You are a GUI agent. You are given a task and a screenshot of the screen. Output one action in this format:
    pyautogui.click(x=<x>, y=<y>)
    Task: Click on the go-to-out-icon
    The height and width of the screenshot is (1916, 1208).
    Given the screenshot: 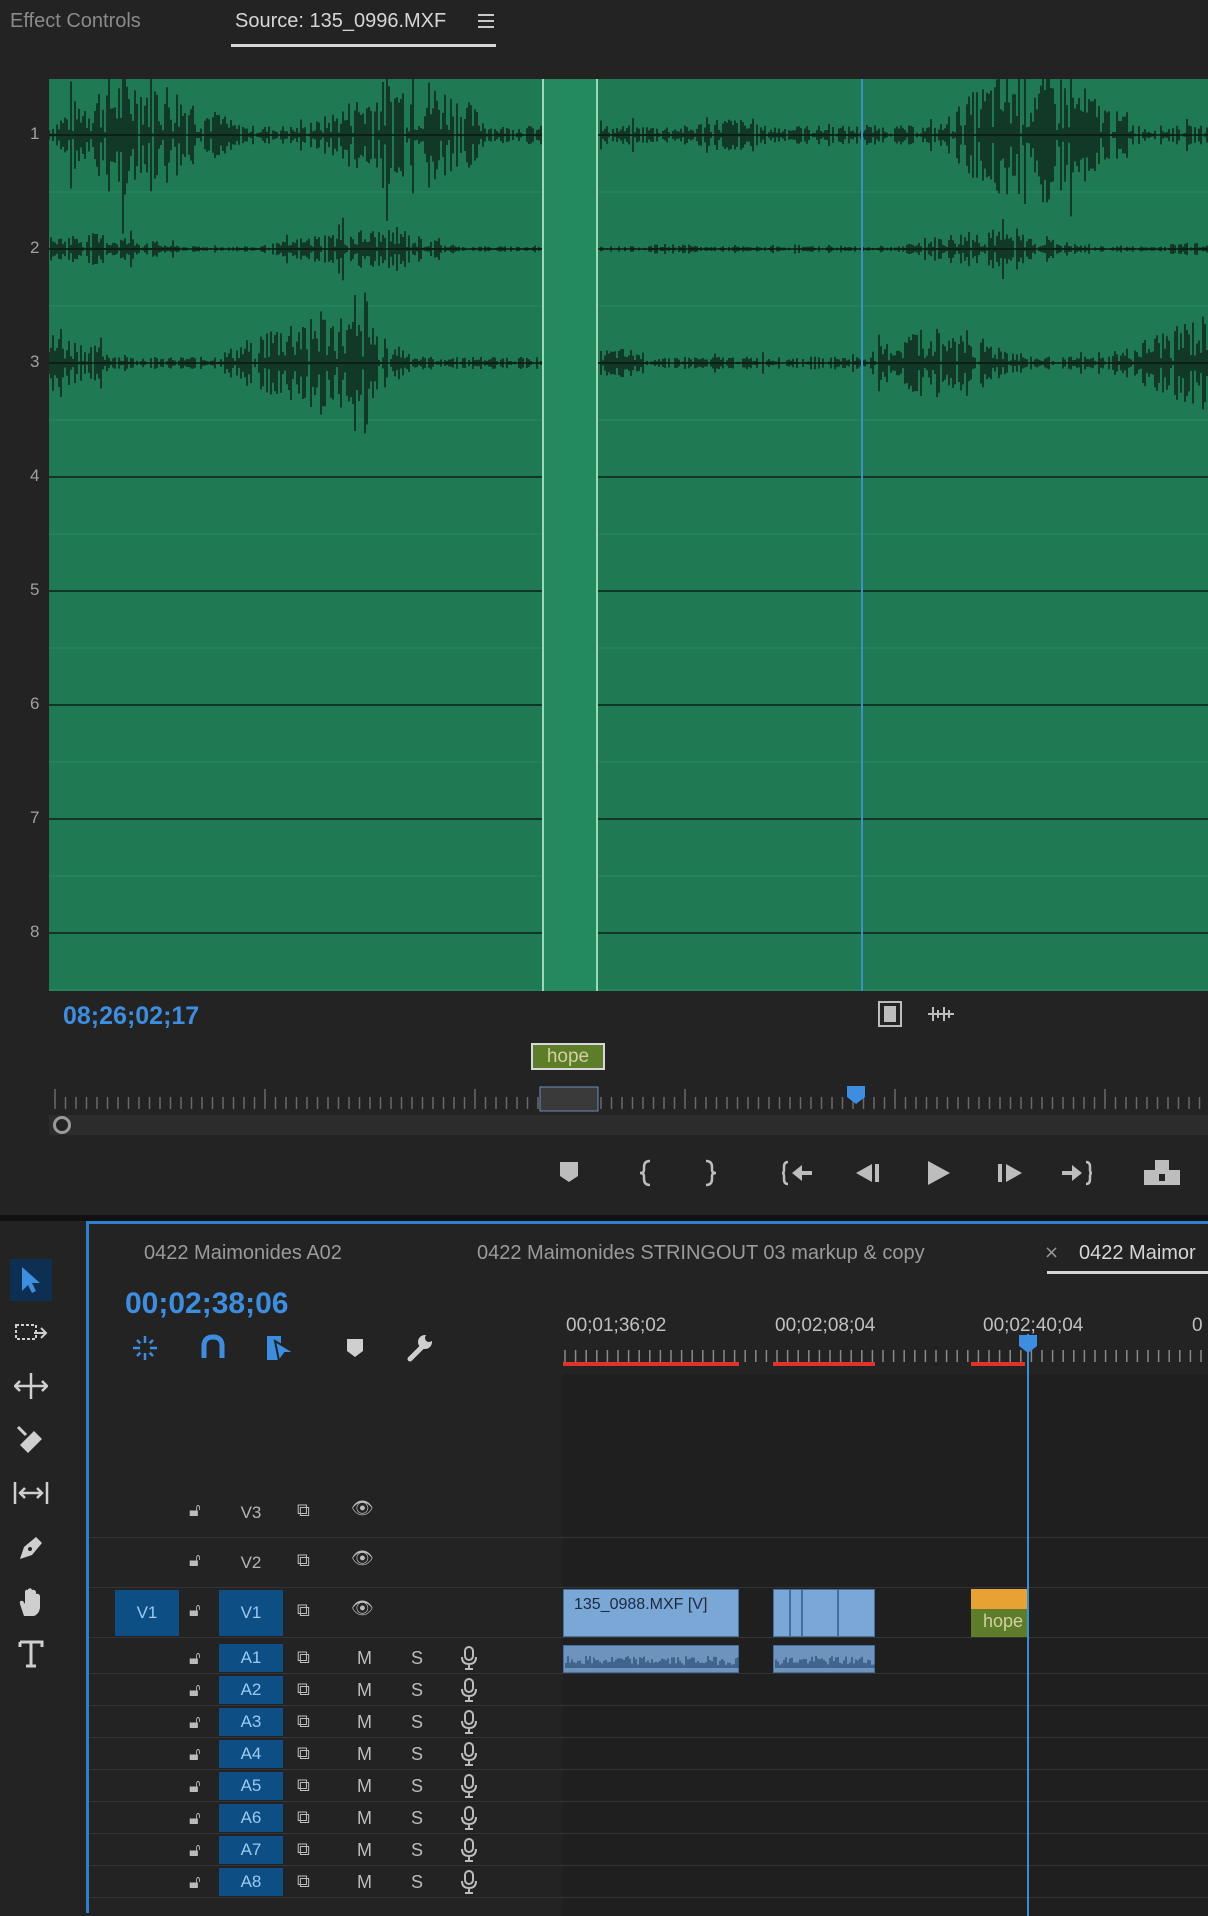 What is the action you would take?
    pyautogui.click(x=1076, y=1175)
    